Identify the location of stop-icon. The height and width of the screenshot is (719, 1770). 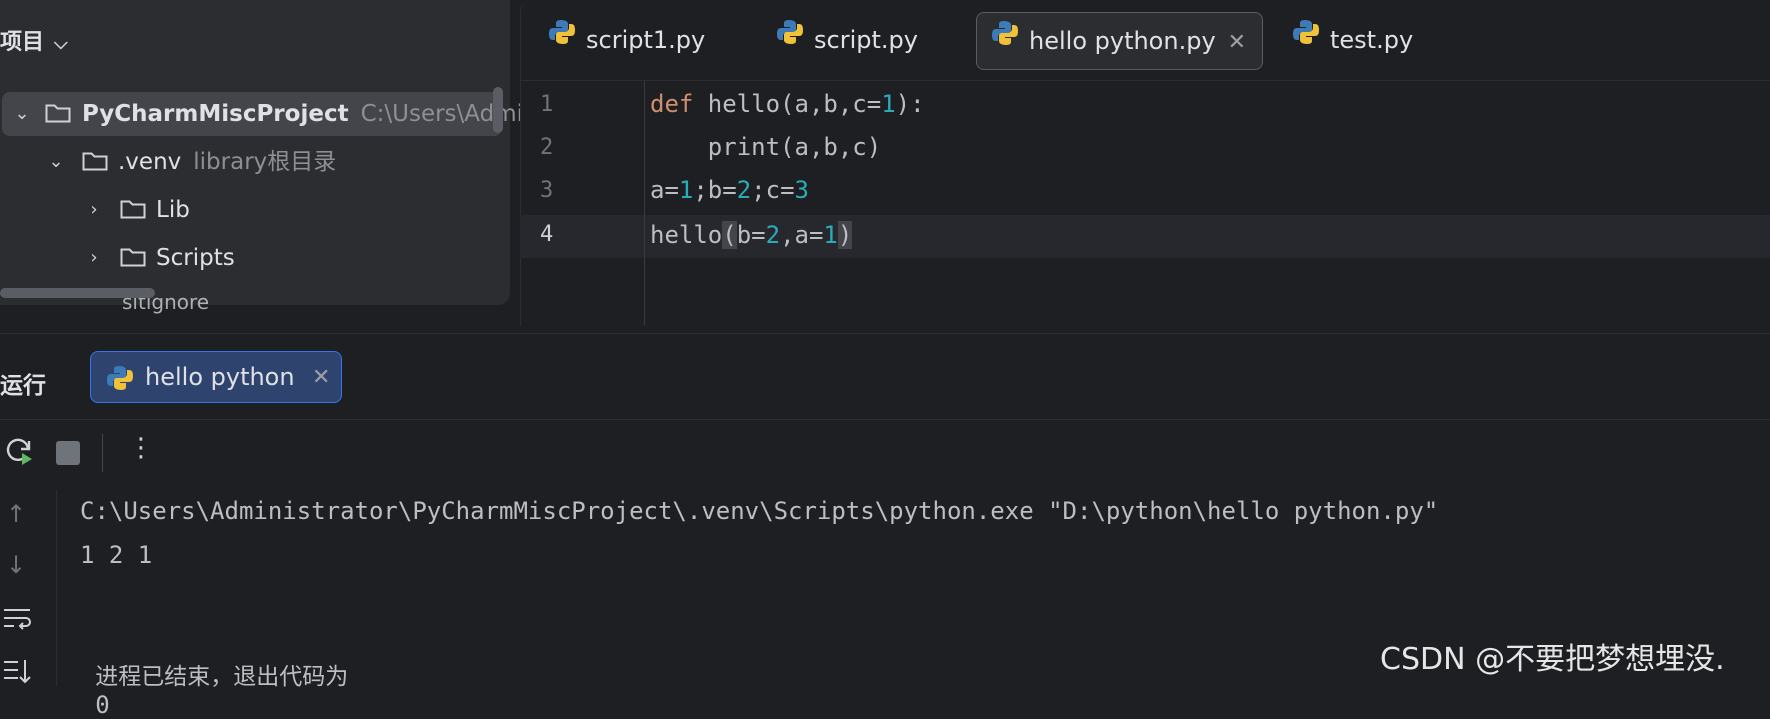
(68, 453).